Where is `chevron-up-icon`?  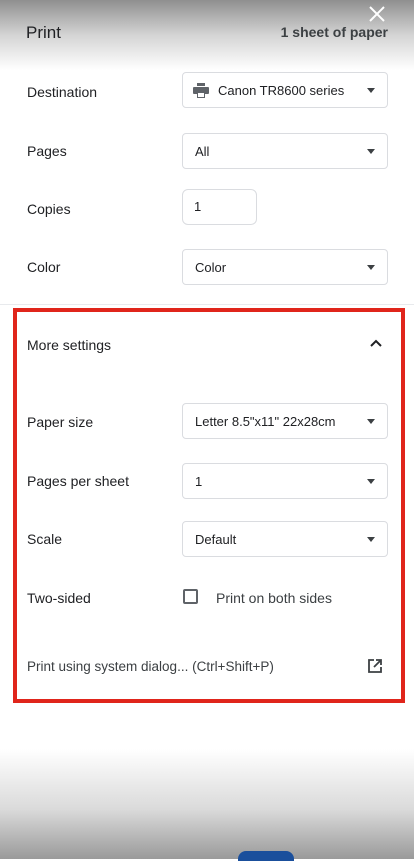 chevron-up-icon is located at coordinates (376, 343).